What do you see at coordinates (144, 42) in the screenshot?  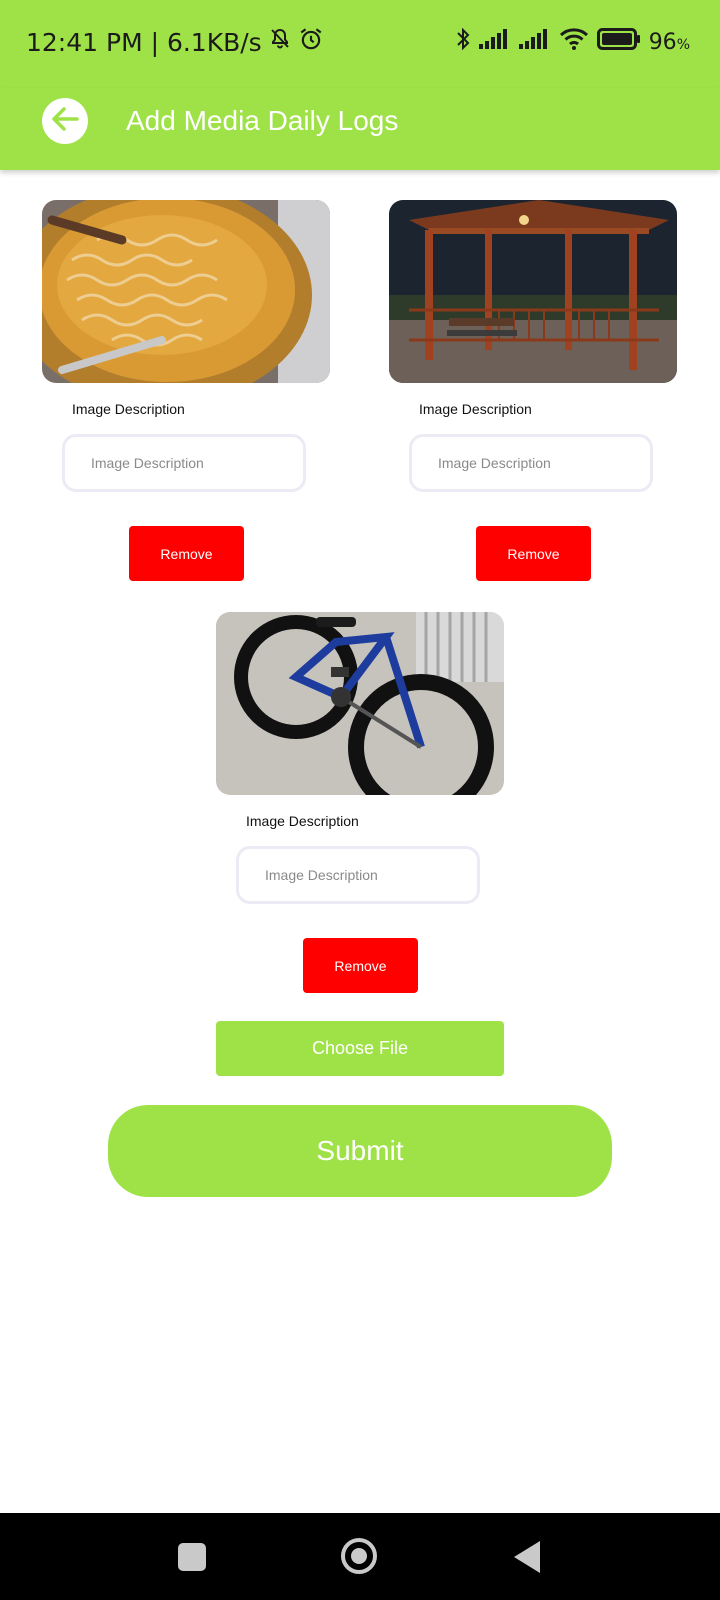 I see `status-time-speed: 12:41 PM | 6.1KB/s` at bounding box center [144, 42].